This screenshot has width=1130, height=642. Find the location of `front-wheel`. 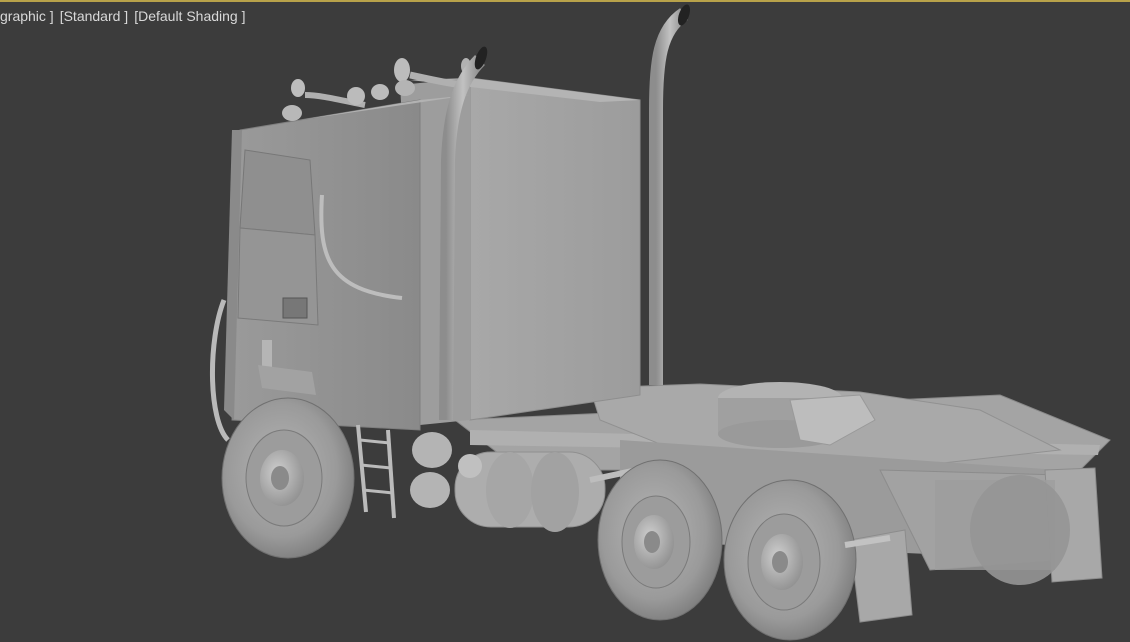

front-wheel is located at coordinates (288, 478).